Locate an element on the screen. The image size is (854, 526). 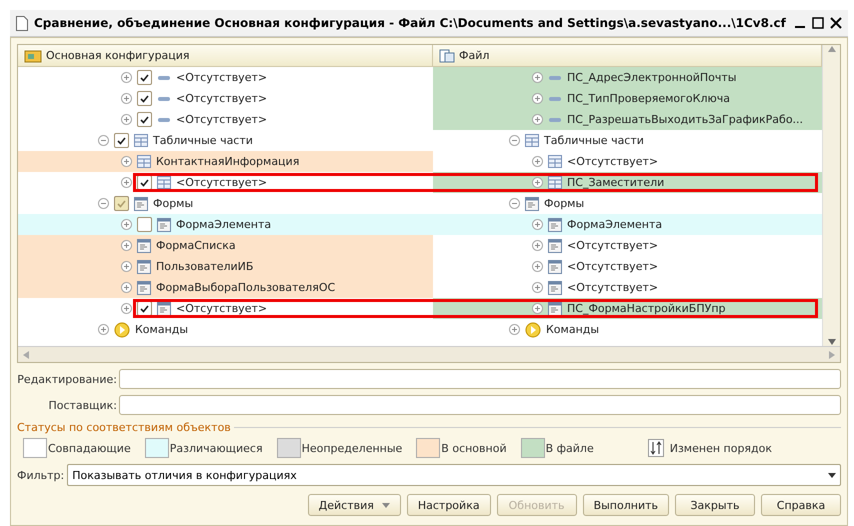
horizontal-scrollbar is located at coordinates (429, 354).